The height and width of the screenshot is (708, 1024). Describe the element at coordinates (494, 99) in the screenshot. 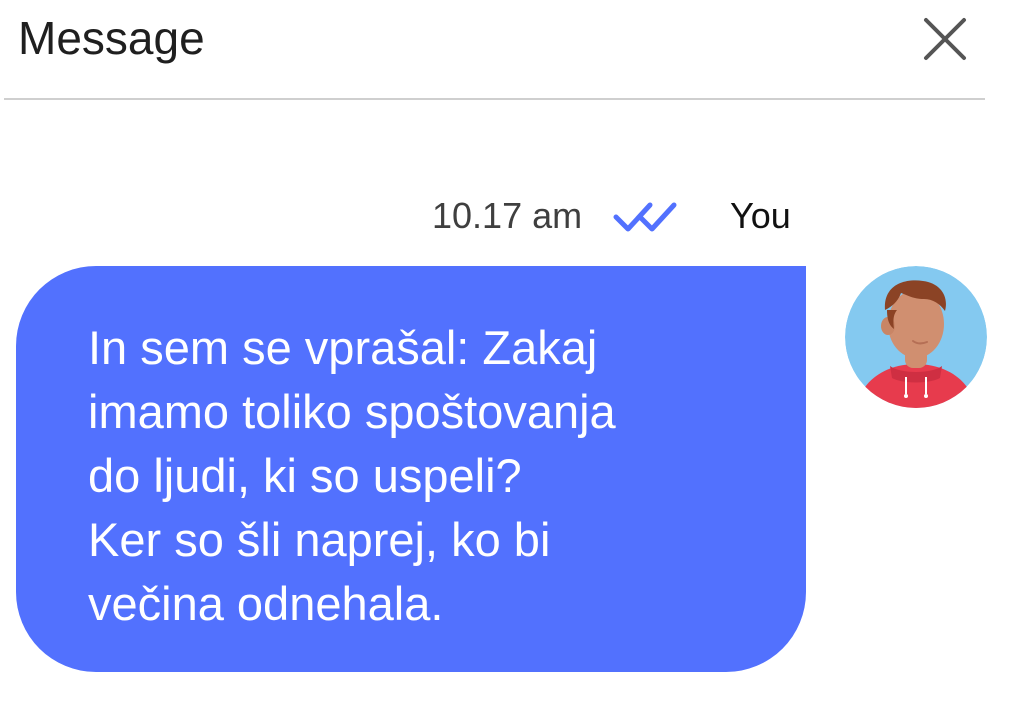

I see `header-divider` at that location.